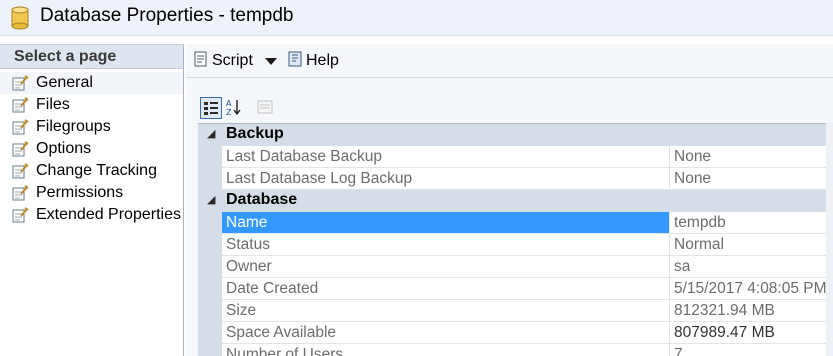 Image resolution: width=833 pixels, height=356 pixels. Describe the element at coordinates (167, 15) in the screenshot. I see `window-title: Database Properties - tempdb` at that location.